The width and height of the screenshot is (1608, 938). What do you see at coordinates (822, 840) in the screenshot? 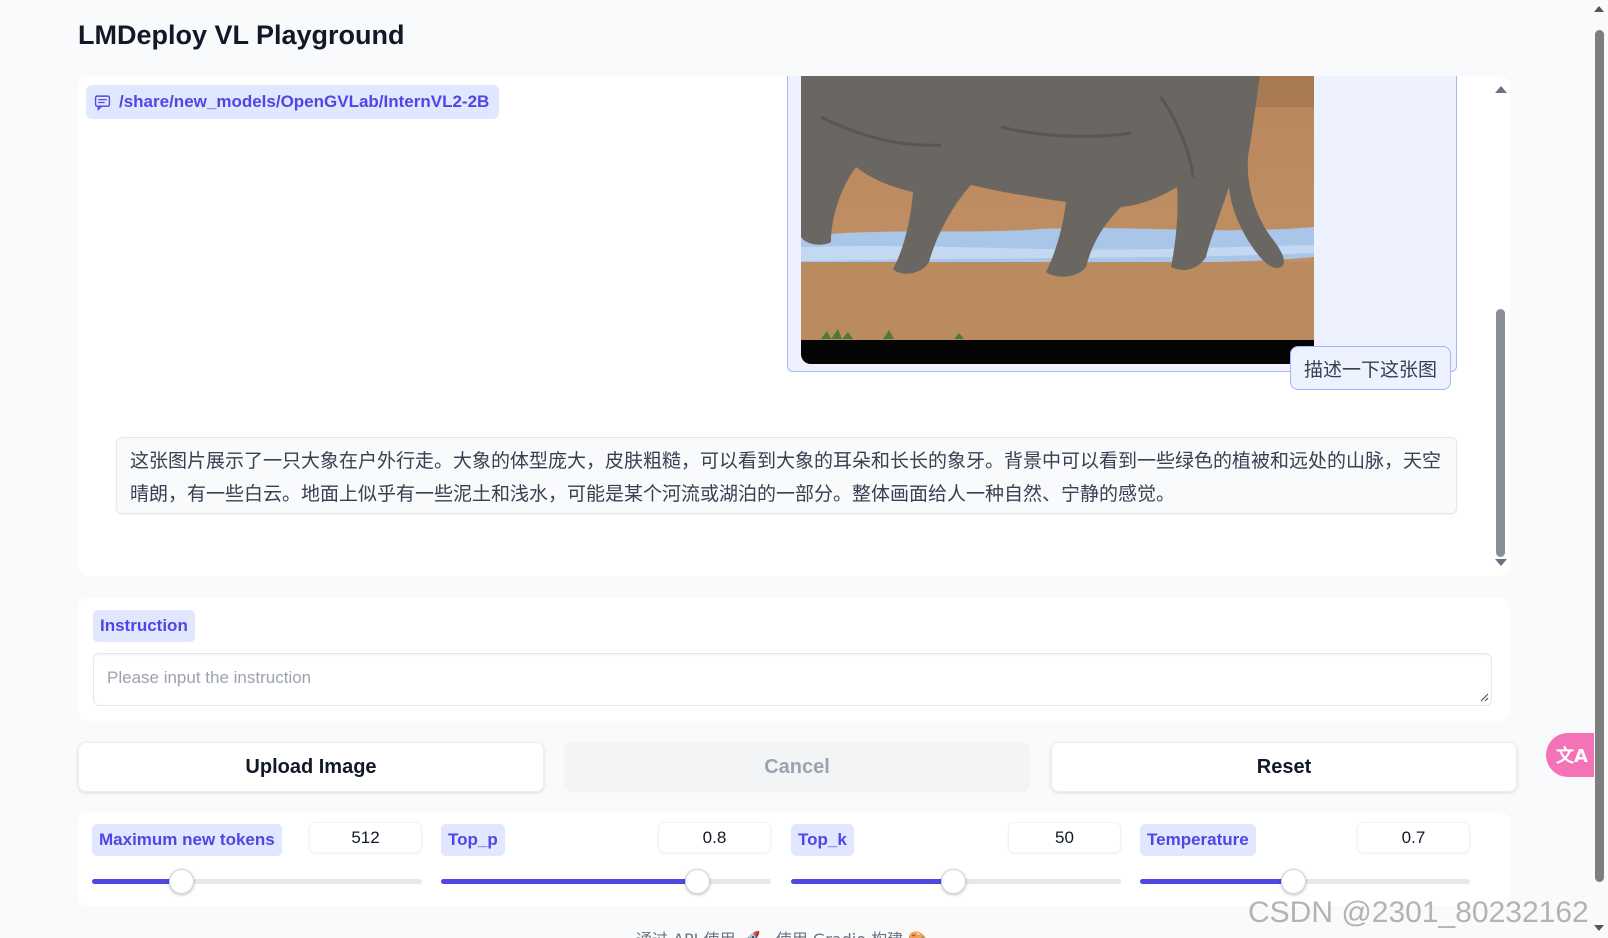
I see `param-label: Top_k` at bounding box center [822, 840].